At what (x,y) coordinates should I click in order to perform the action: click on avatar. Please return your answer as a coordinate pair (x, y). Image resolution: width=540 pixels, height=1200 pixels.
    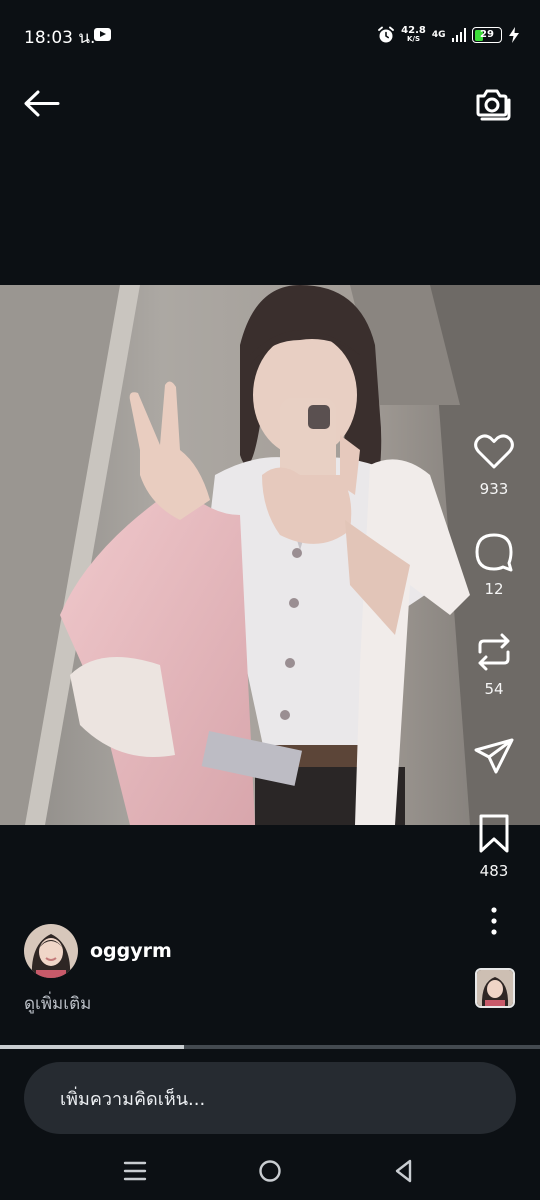
    Looking at the image, I should click on (51, 951).